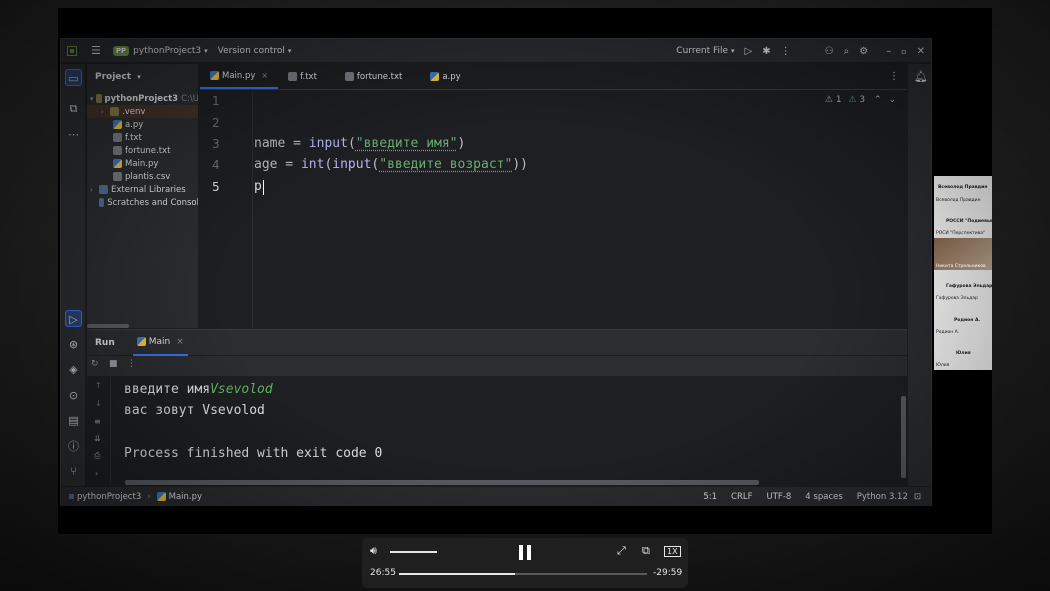 The width and height of the screenshot is (1050, 591). What do you see at coordinates (216, 165) in the screenshot?
I see `line-number: 4` at bounding box center [216, 165].